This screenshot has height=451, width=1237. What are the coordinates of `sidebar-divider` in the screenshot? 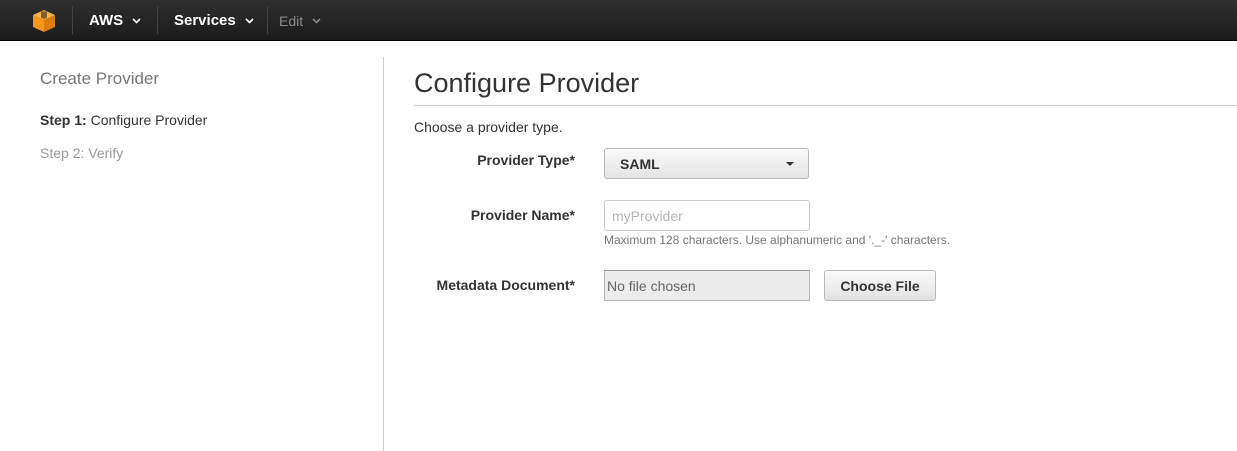 It's located at (383, 254).